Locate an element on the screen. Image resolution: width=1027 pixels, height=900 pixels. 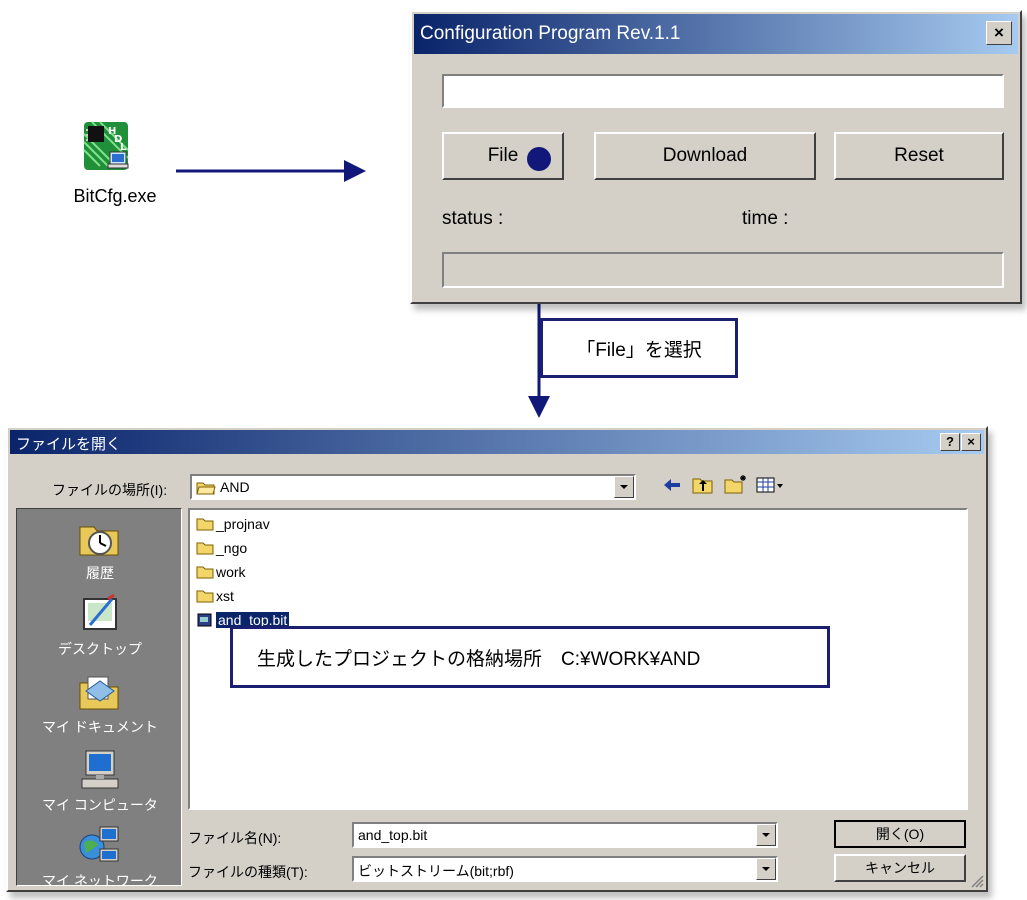
list-item: _ngo is located at coordinates (221, 548).